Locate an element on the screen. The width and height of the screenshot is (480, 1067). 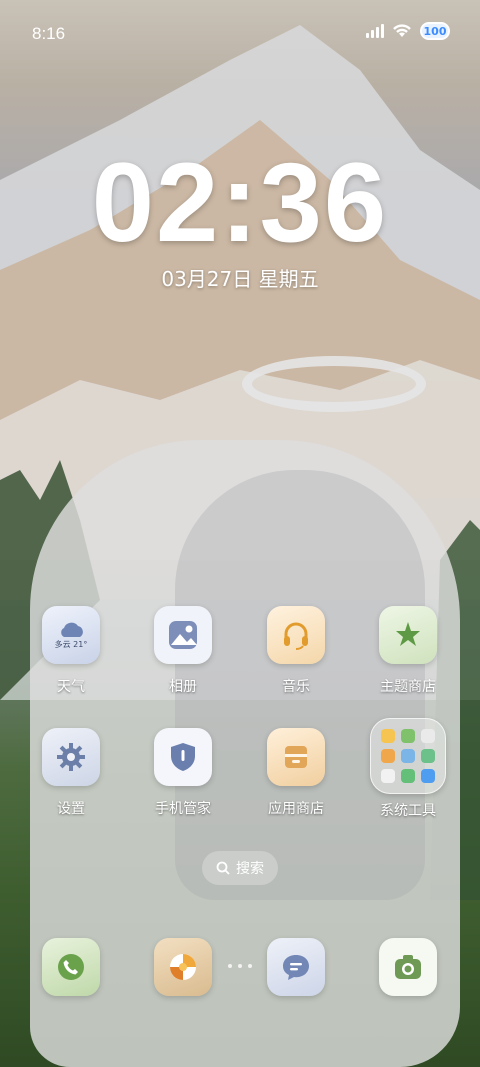
app-label: 天气 is located at coordinates (71, 687).